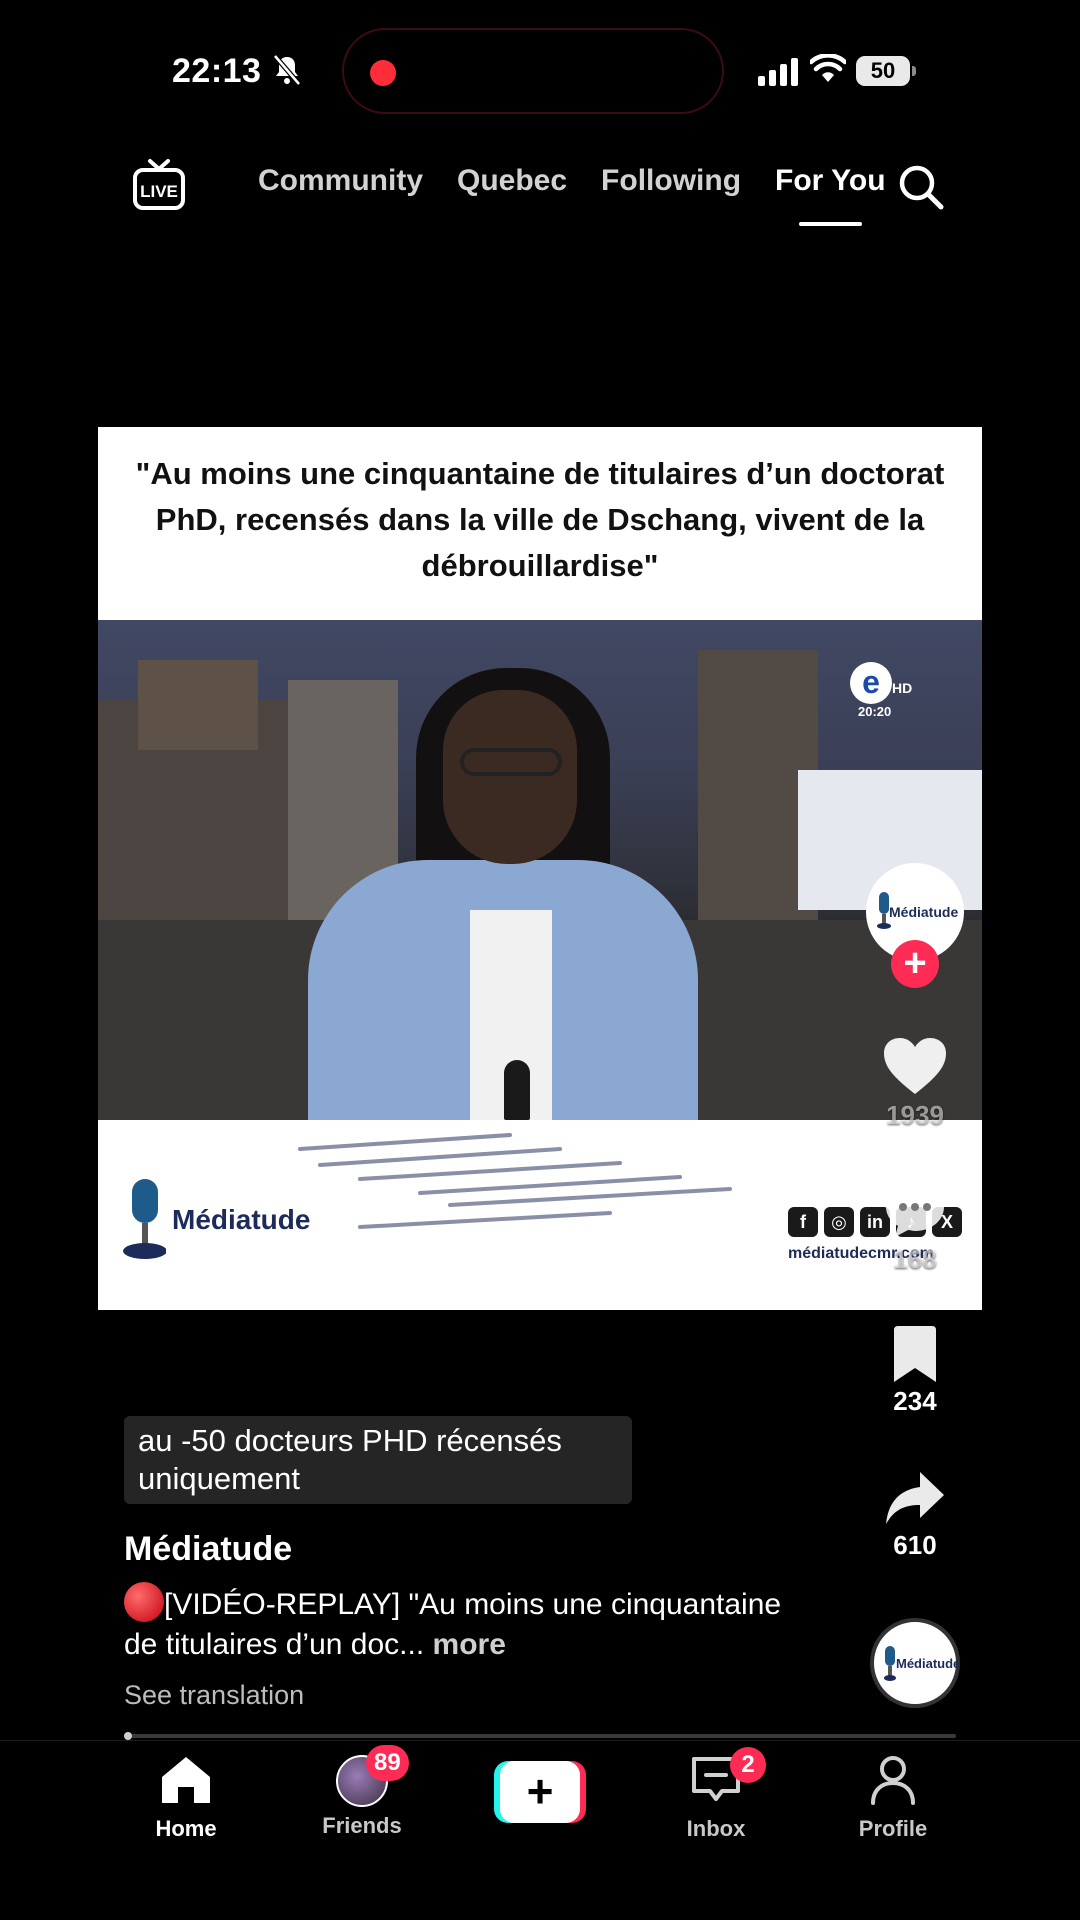  I want to click on recording-indicator, so click(383, 73).